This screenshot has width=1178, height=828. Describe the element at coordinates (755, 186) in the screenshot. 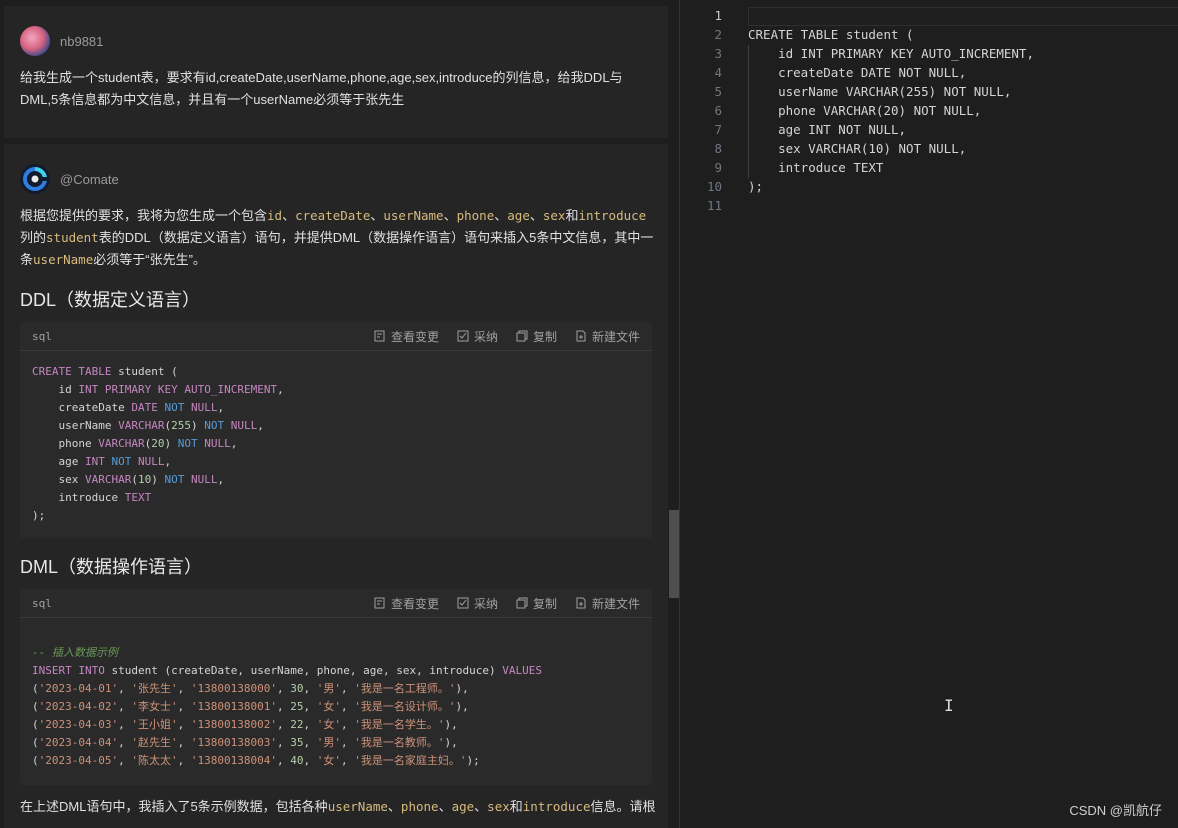

I see `editor-code-line: );` at that location.